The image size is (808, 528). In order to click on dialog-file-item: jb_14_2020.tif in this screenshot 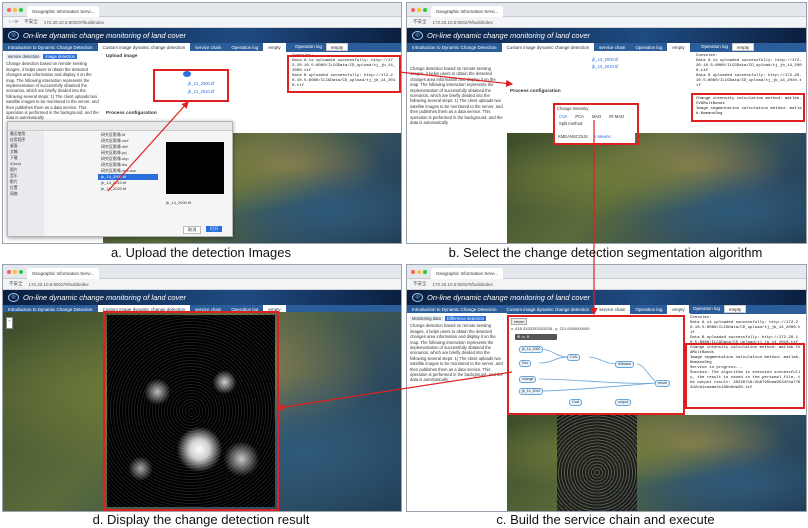, I will do `click(128, 189)`.